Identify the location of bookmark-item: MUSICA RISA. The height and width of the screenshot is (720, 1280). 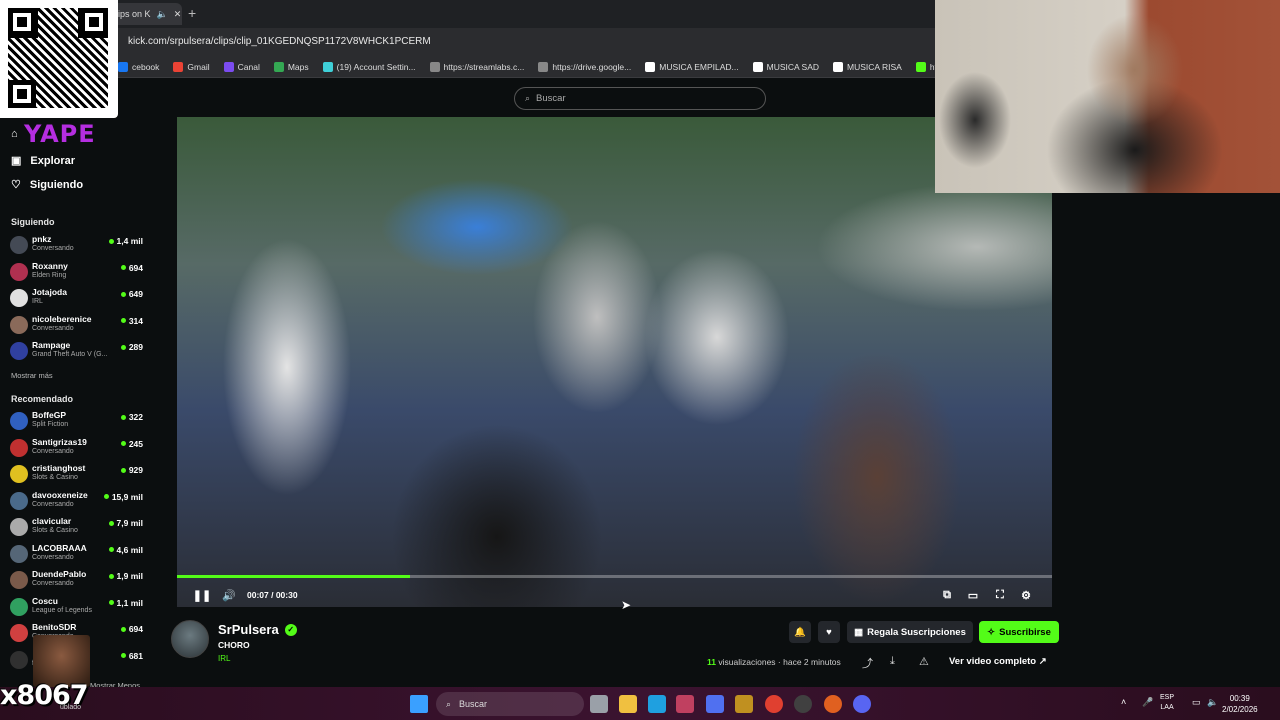
(867, 66).